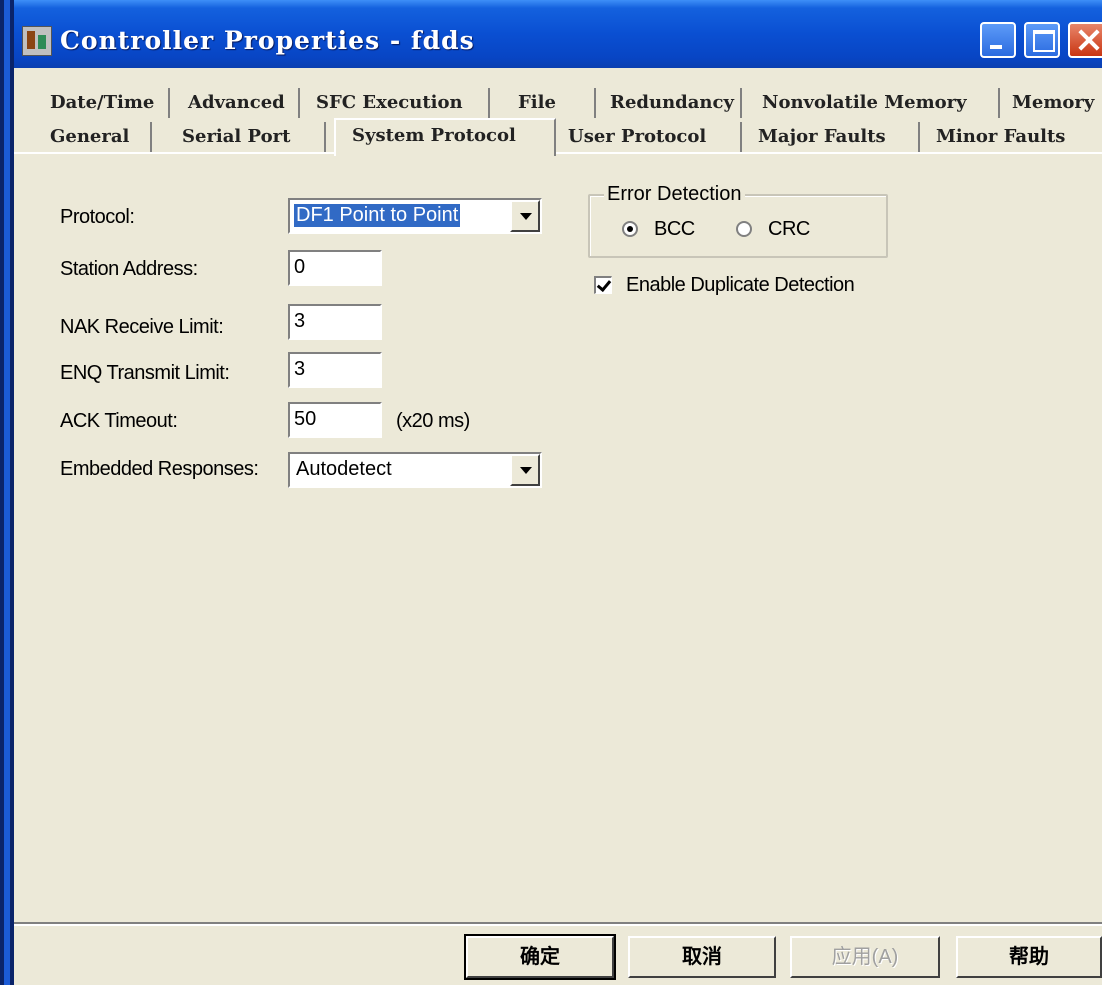 The width and height of the screenshot is (1102, 985). I want to click on ack-timeout-label: ACK Timeout:, so click(119, 421).